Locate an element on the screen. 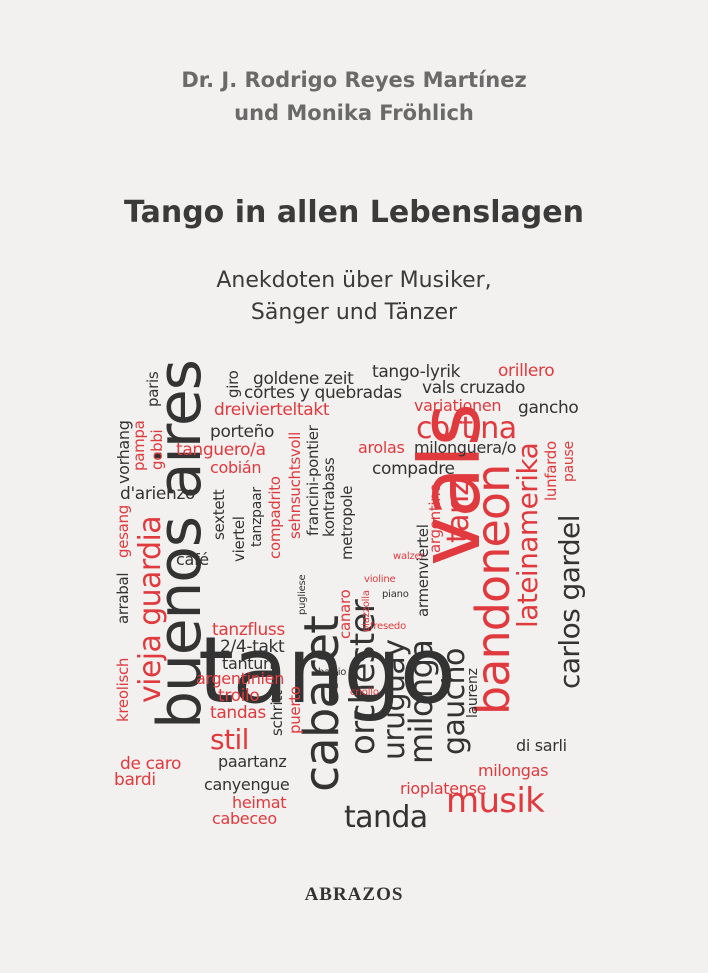 The image size is (708, 973). cloud-word-walzer: walzer is located at coordinates (409, 556).